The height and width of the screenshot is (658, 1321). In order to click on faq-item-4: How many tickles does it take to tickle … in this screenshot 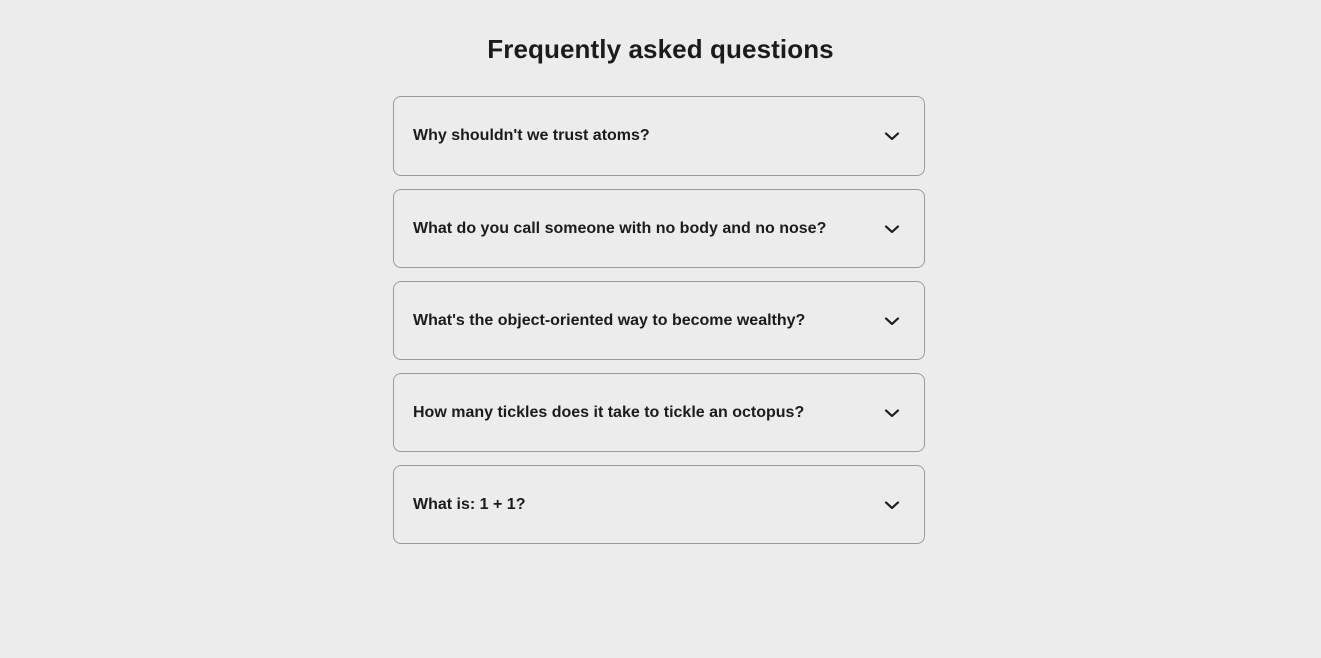, I will do `click(659, 412)`.